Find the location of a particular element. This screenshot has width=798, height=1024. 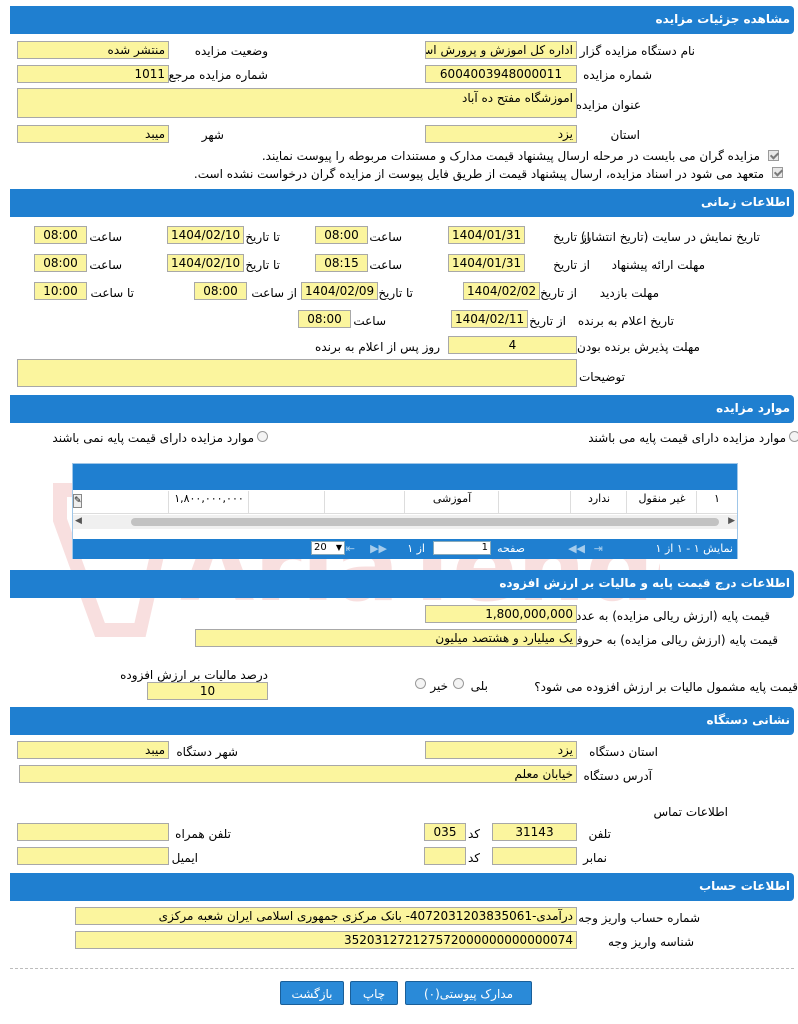

visit-to-time: 10:00 is located at coordinates (60, 291).